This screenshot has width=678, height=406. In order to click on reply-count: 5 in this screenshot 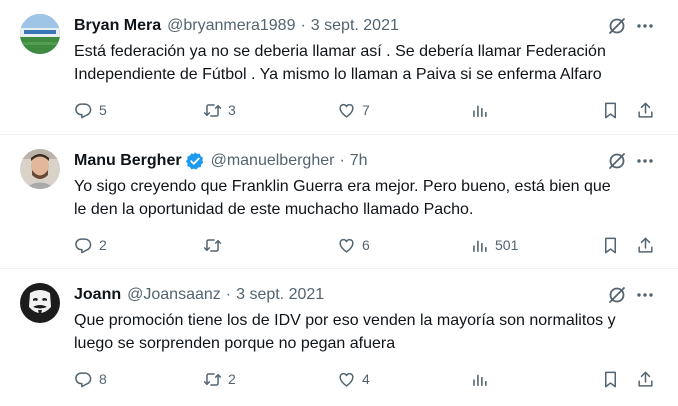, I will do `click(103, 110)`.